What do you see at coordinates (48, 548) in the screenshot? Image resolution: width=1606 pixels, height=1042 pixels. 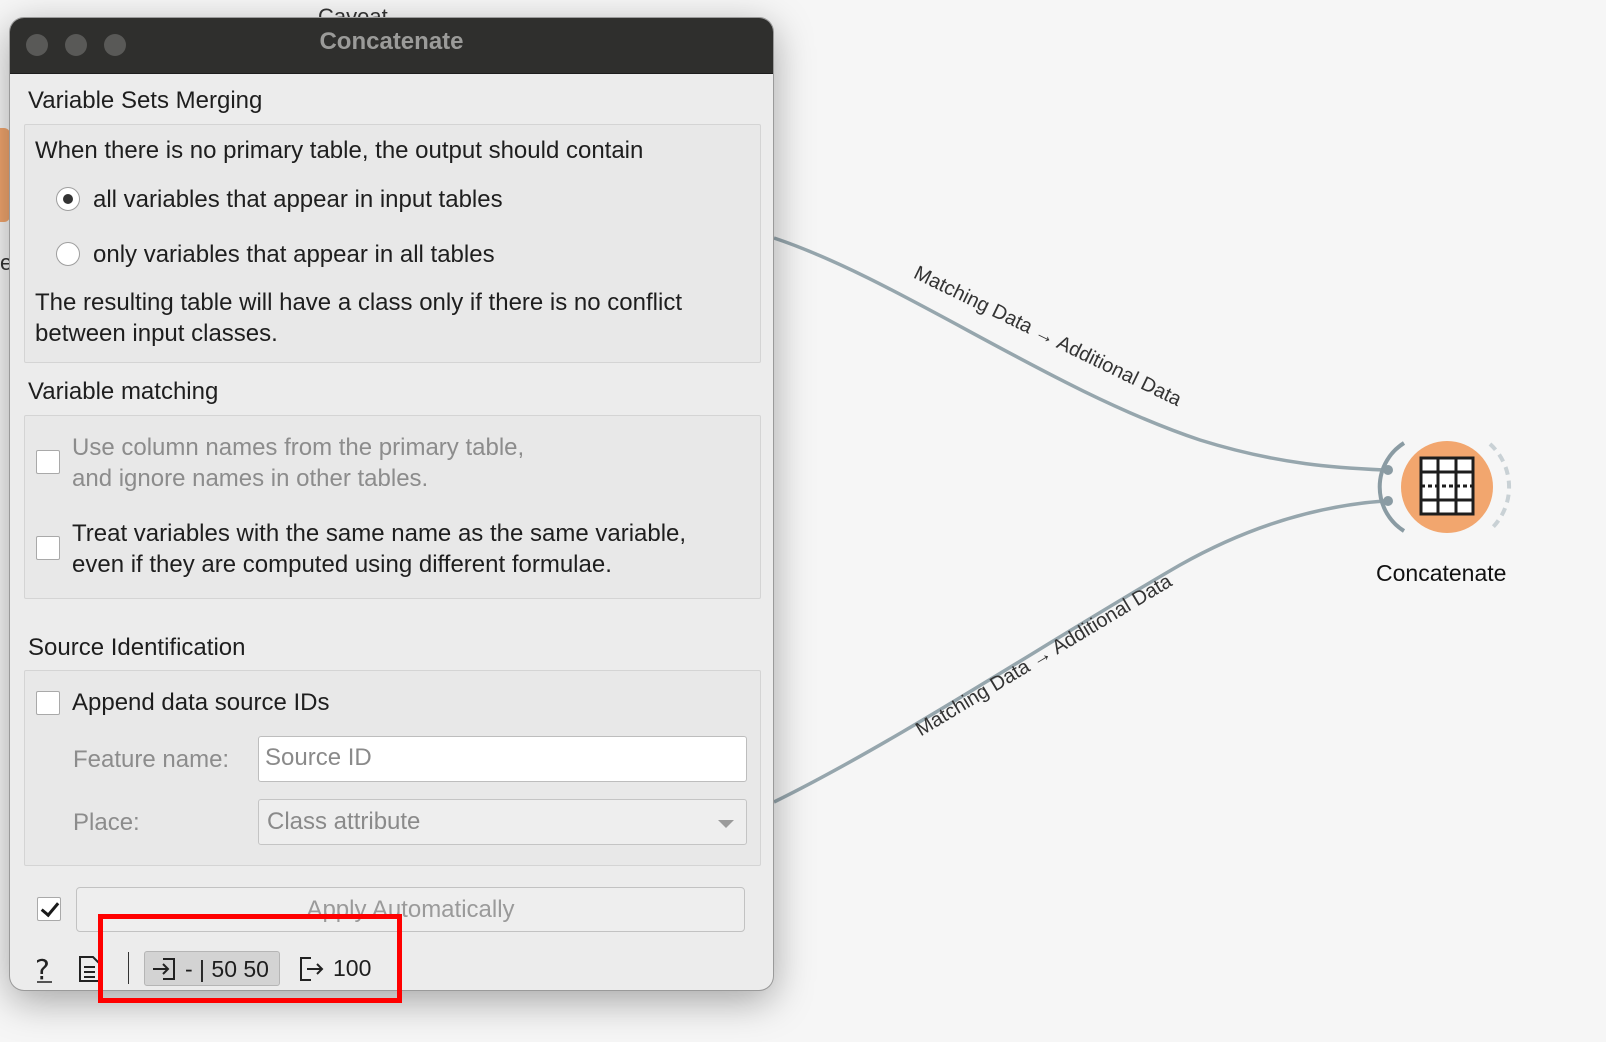 I see `treat-same-name-checkbox` at bounding box center [48, 548].